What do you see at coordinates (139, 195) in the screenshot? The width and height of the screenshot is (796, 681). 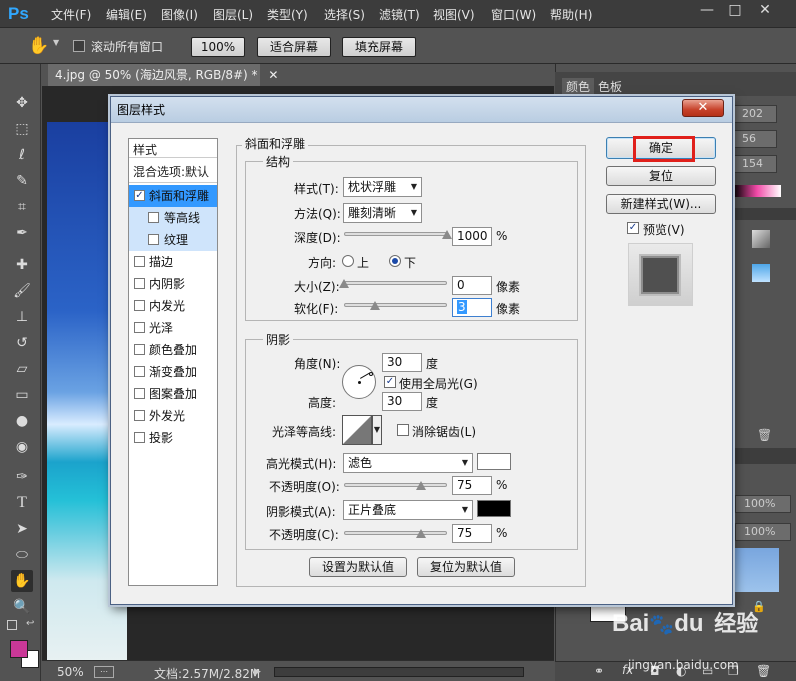 I see `style-item-checkbox: ✓` at bounding box center [139, 195].